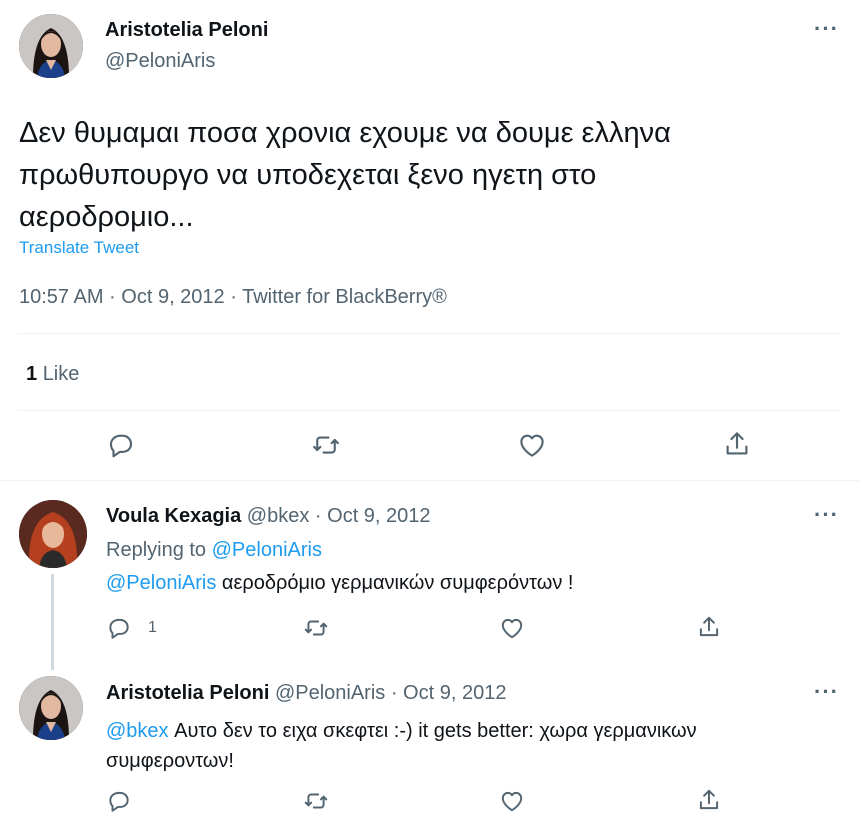  What do you see at coordinates (278, 516) in the screenshot?
I see `author-handle: @bkex` at bounding box center [278, 516].